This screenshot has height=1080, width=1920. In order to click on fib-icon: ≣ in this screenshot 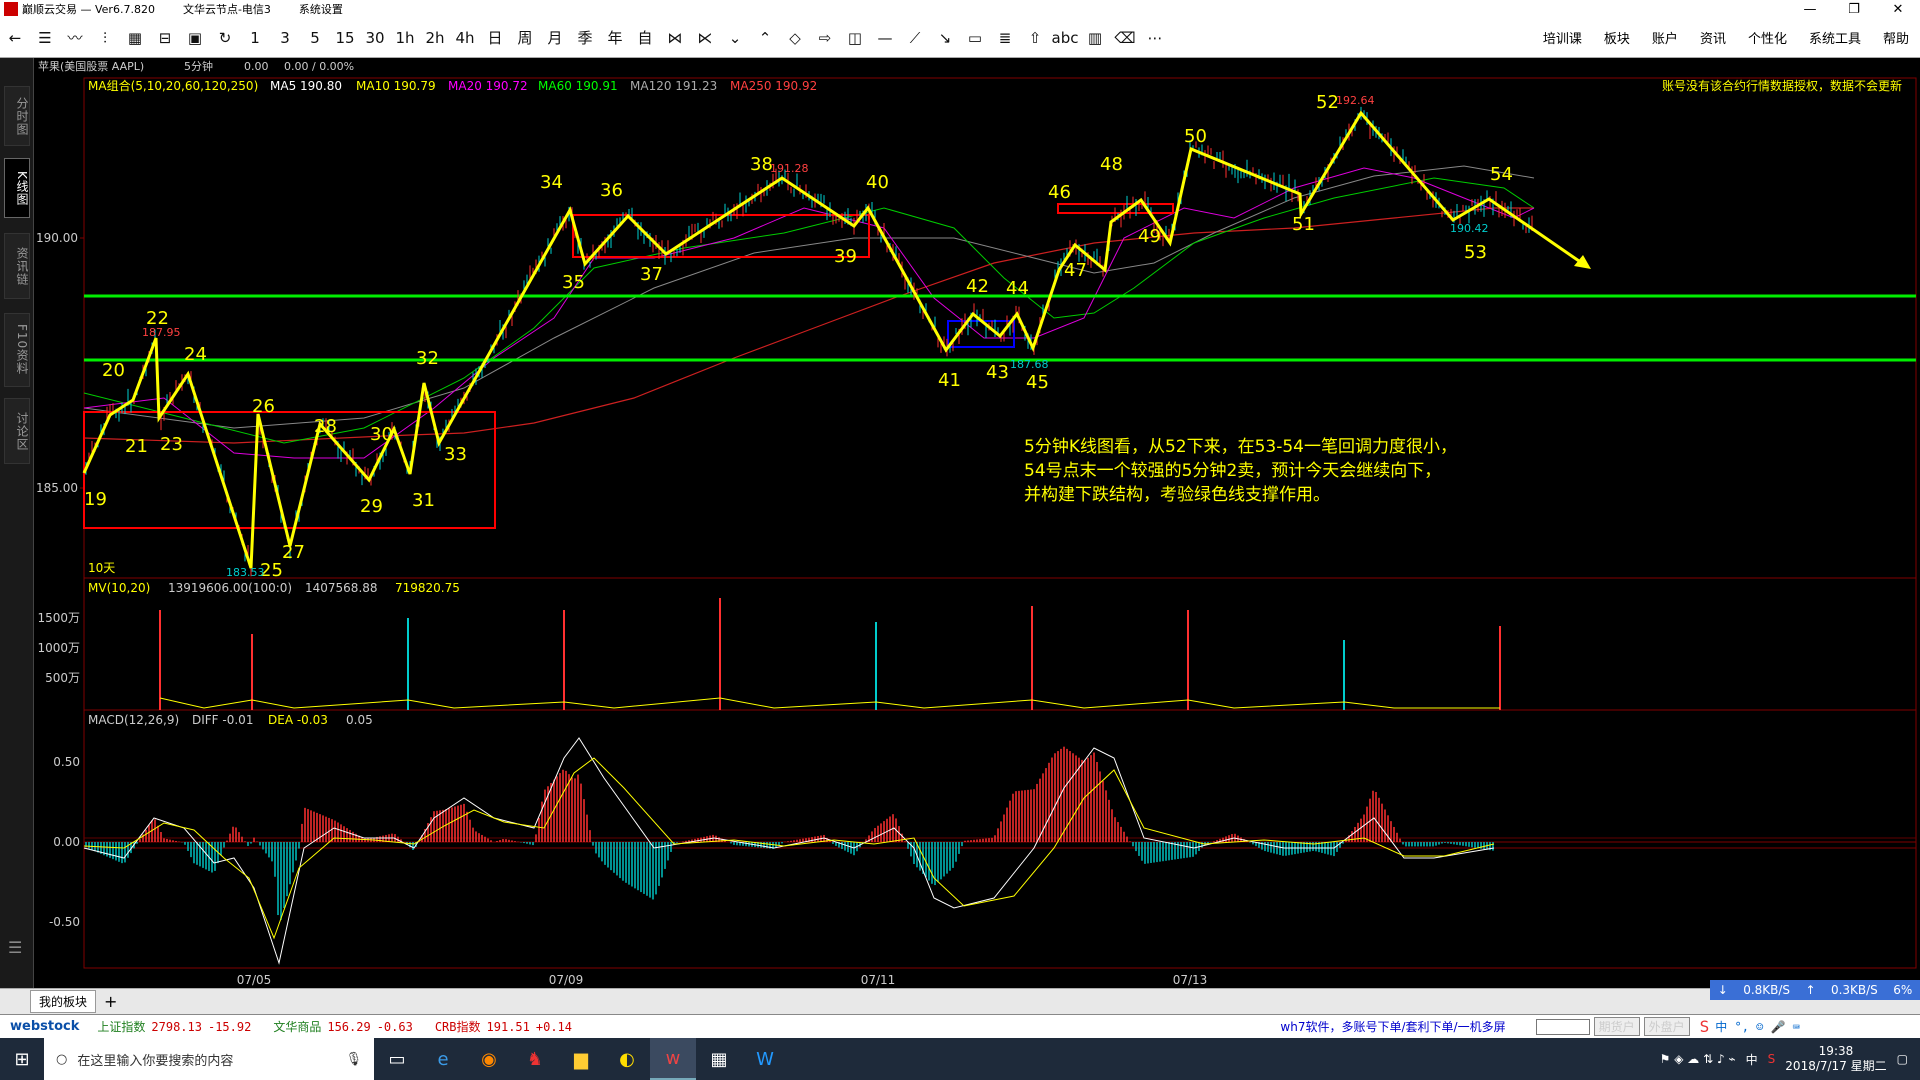, I will do `click(1005, 38)`.